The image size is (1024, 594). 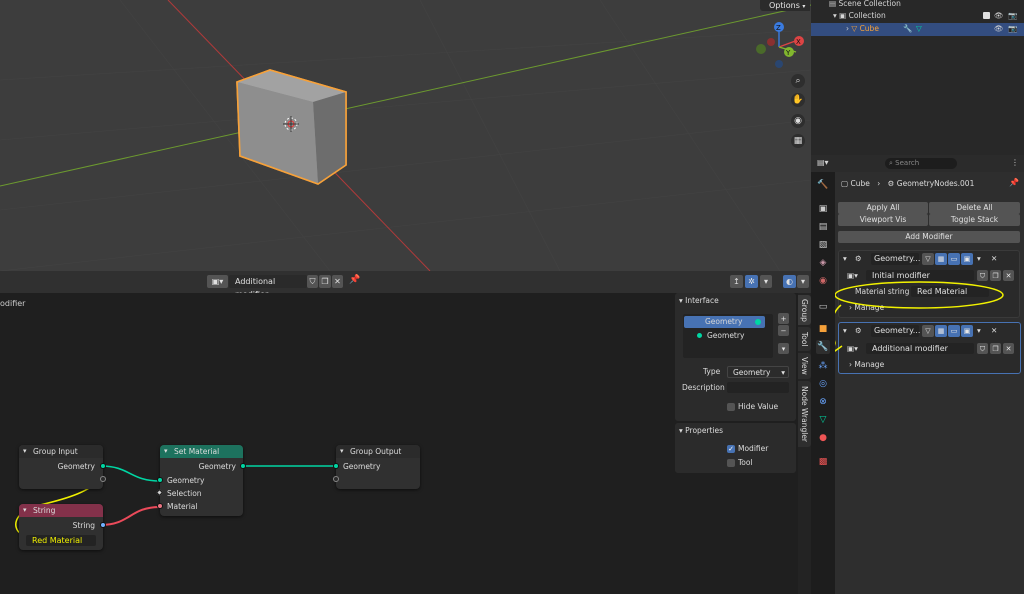 What do you see at coordinates (701, 430) in the screenshot?
I see `properties-header: ▾ Properties` at bounding box center [701, 430].